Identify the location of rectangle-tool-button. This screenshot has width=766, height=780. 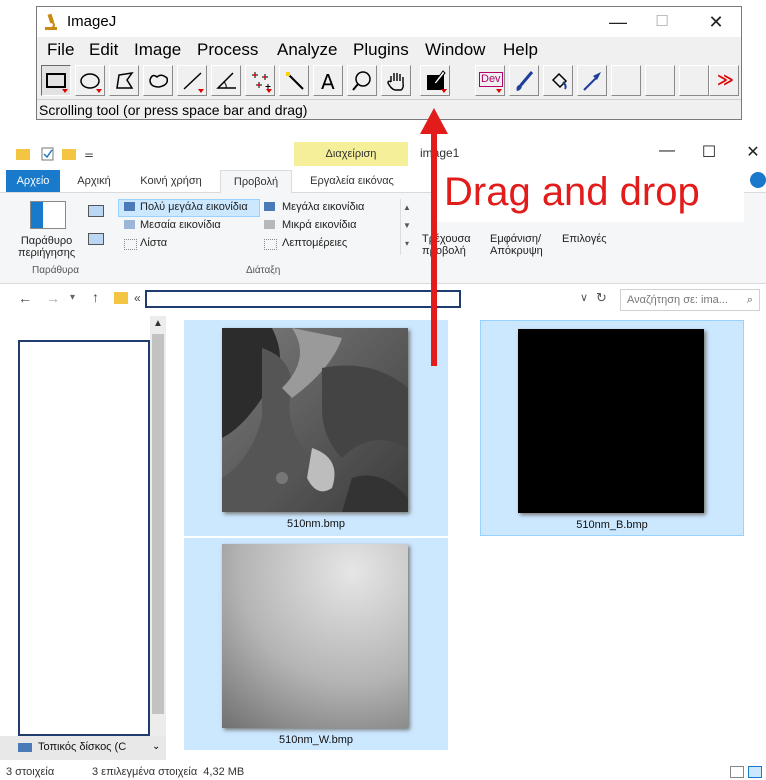
(56, 80).